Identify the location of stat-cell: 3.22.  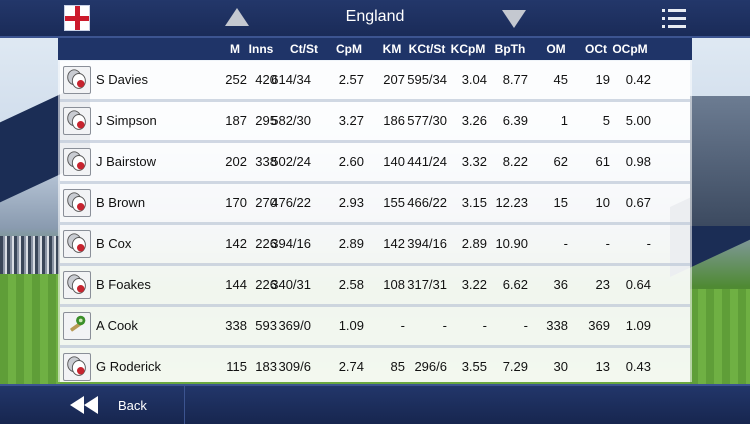
(474, 284).